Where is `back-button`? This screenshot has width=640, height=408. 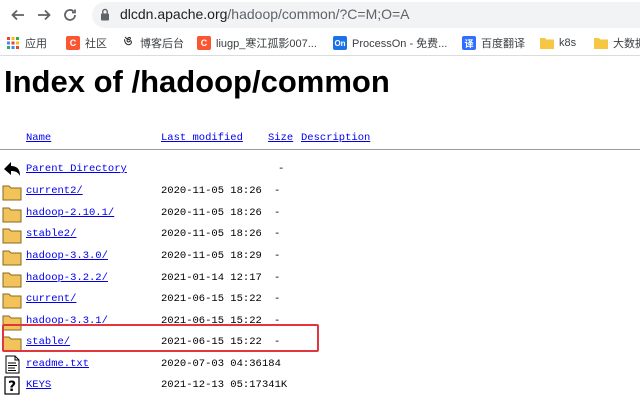
back-button is located at coordinates (18, 15).